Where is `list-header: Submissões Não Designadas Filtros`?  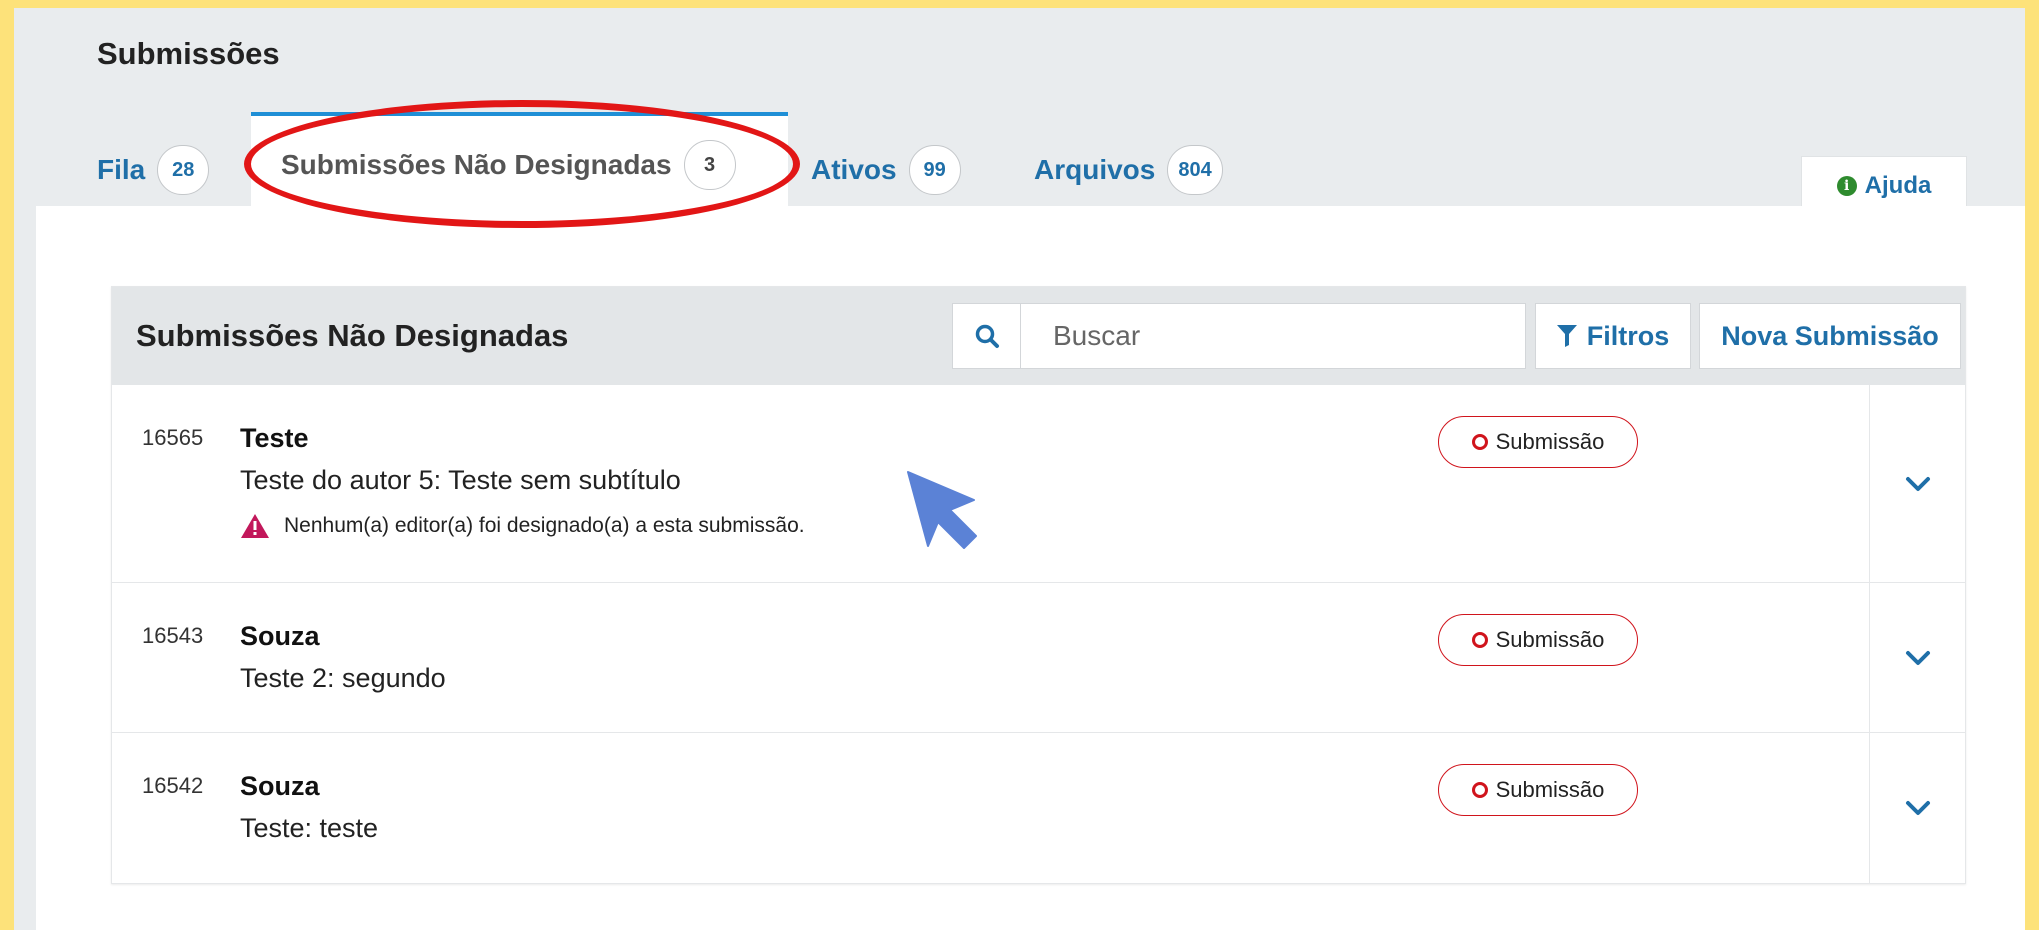 list-header: Submissões Não Designadas Filtros is located at coordinates (1038, 336).